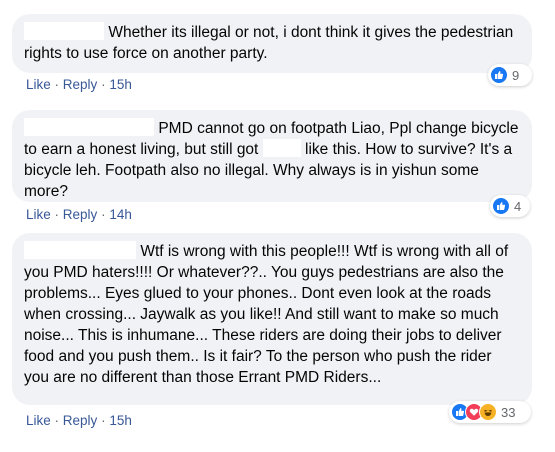 The width and height of the screenshot is (555, 452). I want to click on reaction-count: 33, so click(508, 412).